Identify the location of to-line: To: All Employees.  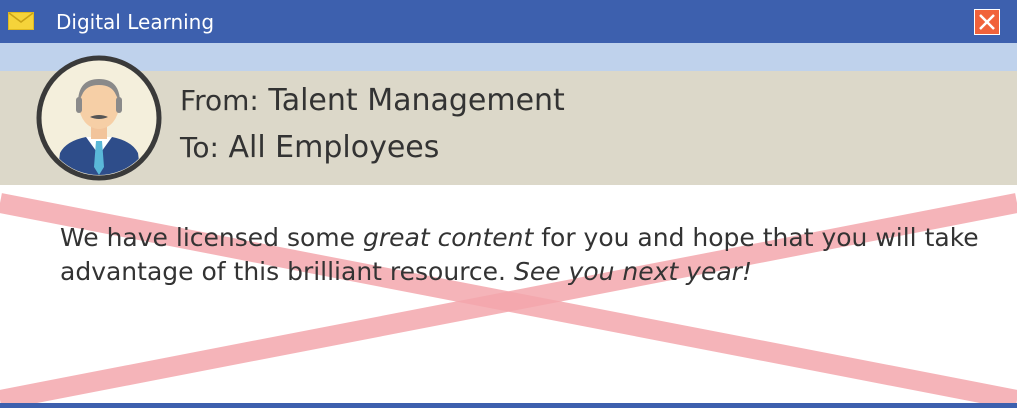
(309, 147).